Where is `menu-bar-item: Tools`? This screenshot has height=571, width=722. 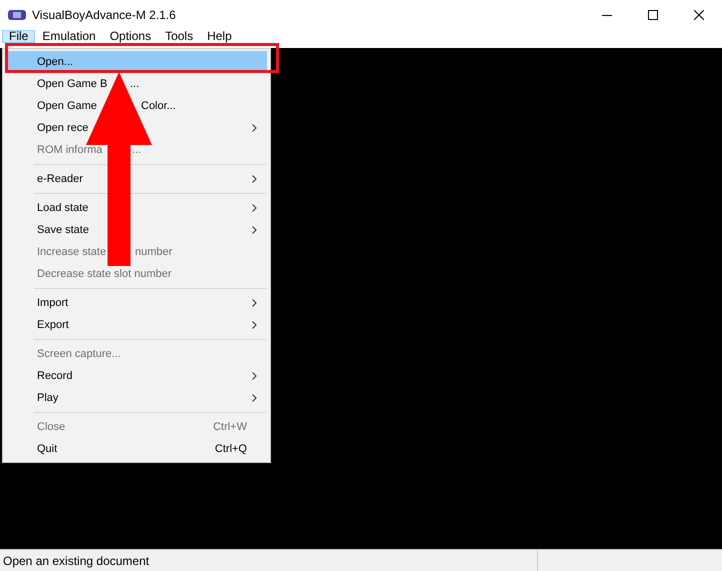
menu-bar-item: Tools is located at coordinates (179, 36).